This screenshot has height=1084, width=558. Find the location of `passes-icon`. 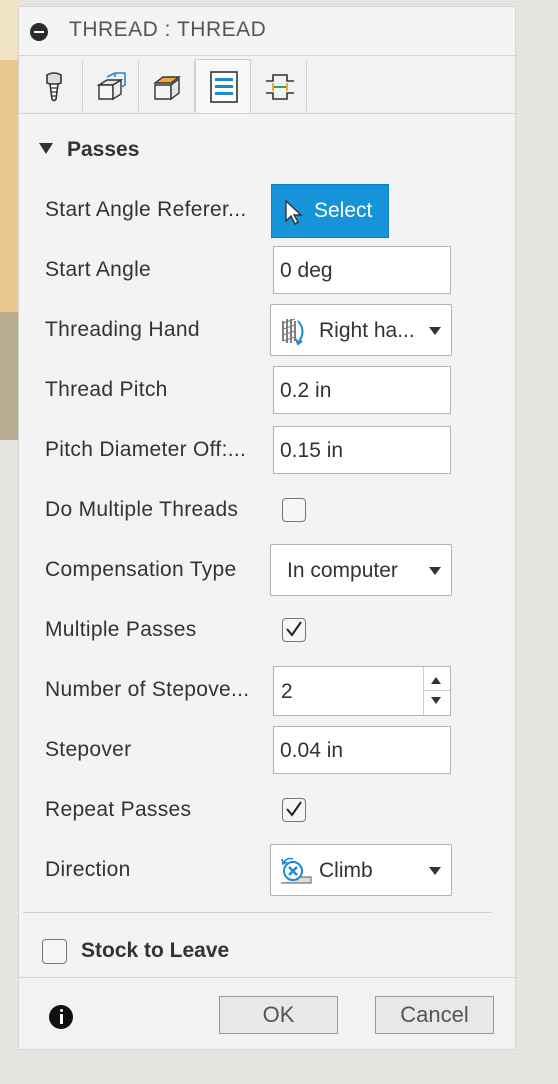

passes-icon is located at coordinates (224, 87).